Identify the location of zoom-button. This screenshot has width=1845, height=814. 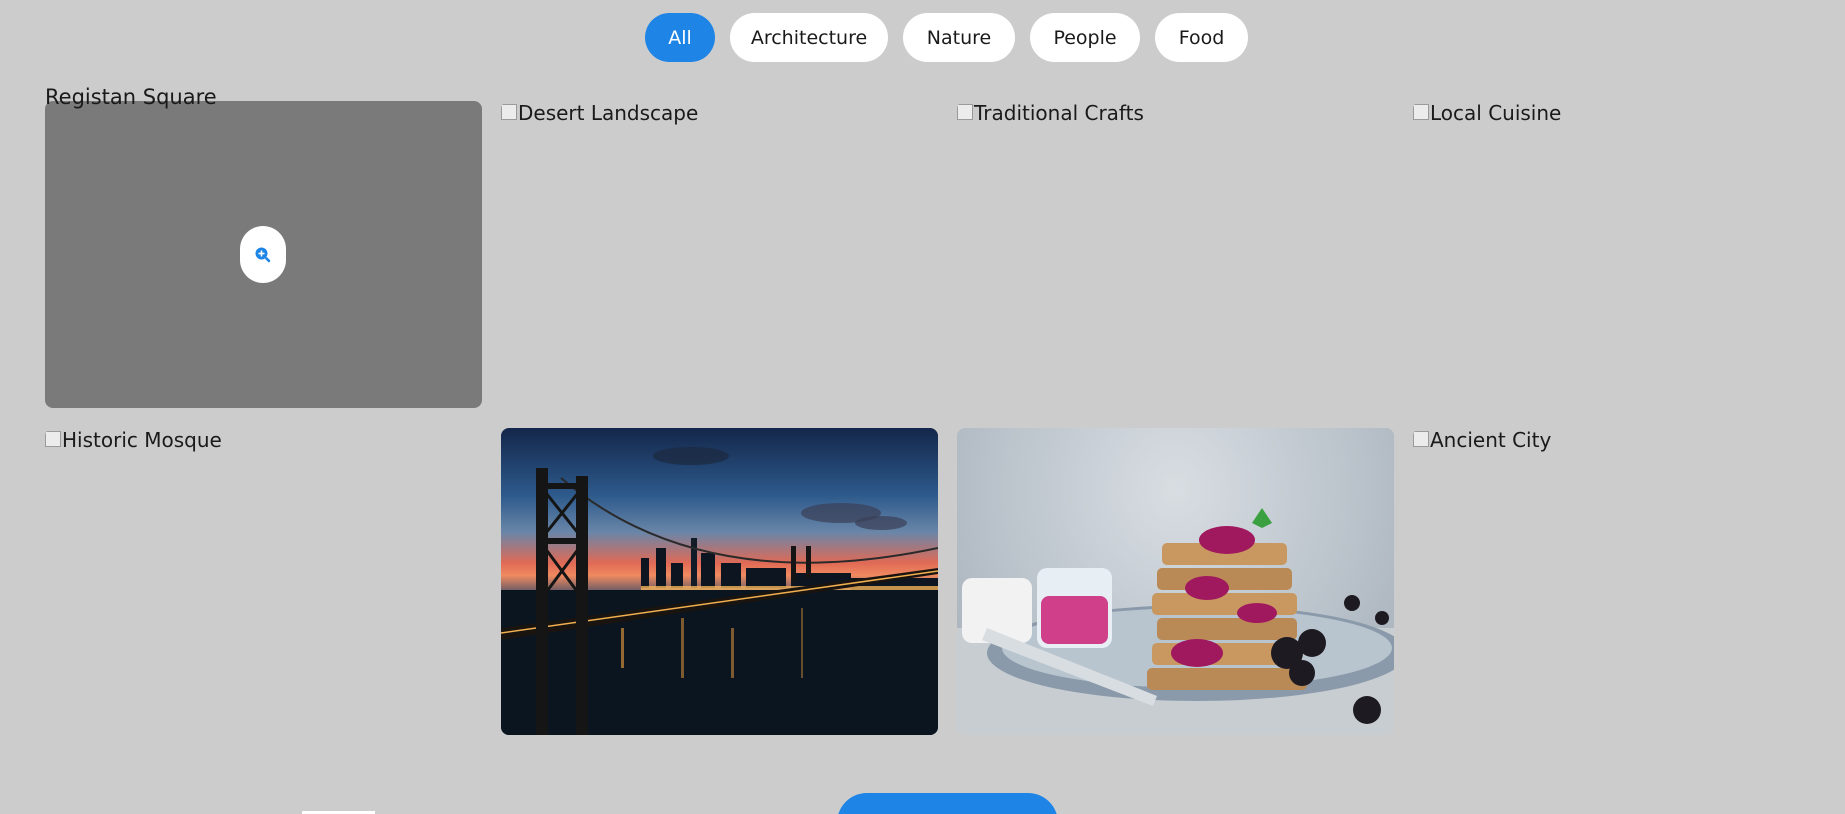
(263, 254).